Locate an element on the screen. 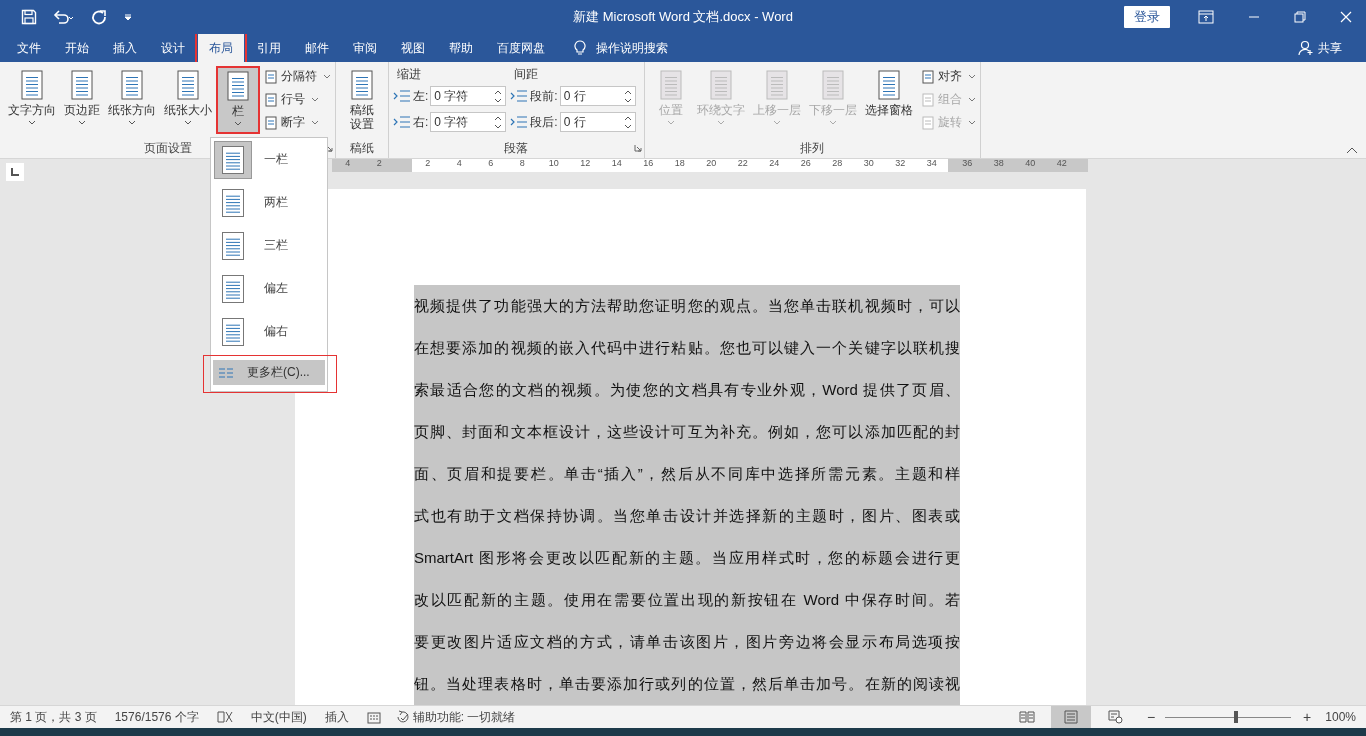  ribbon-tab: 布局 is located at coordinates (221, 48).